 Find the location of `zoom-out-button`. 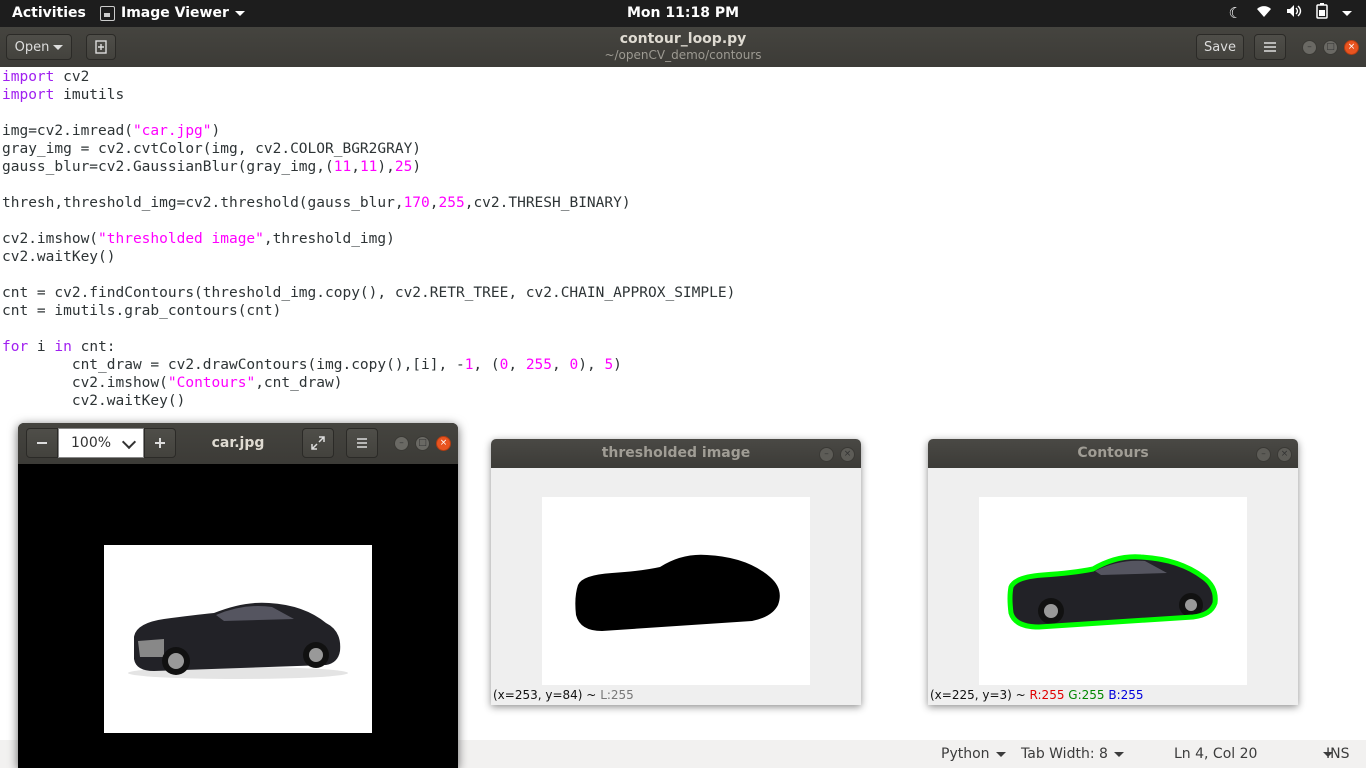

zoom-out-button is located at coordinates (42, 443).